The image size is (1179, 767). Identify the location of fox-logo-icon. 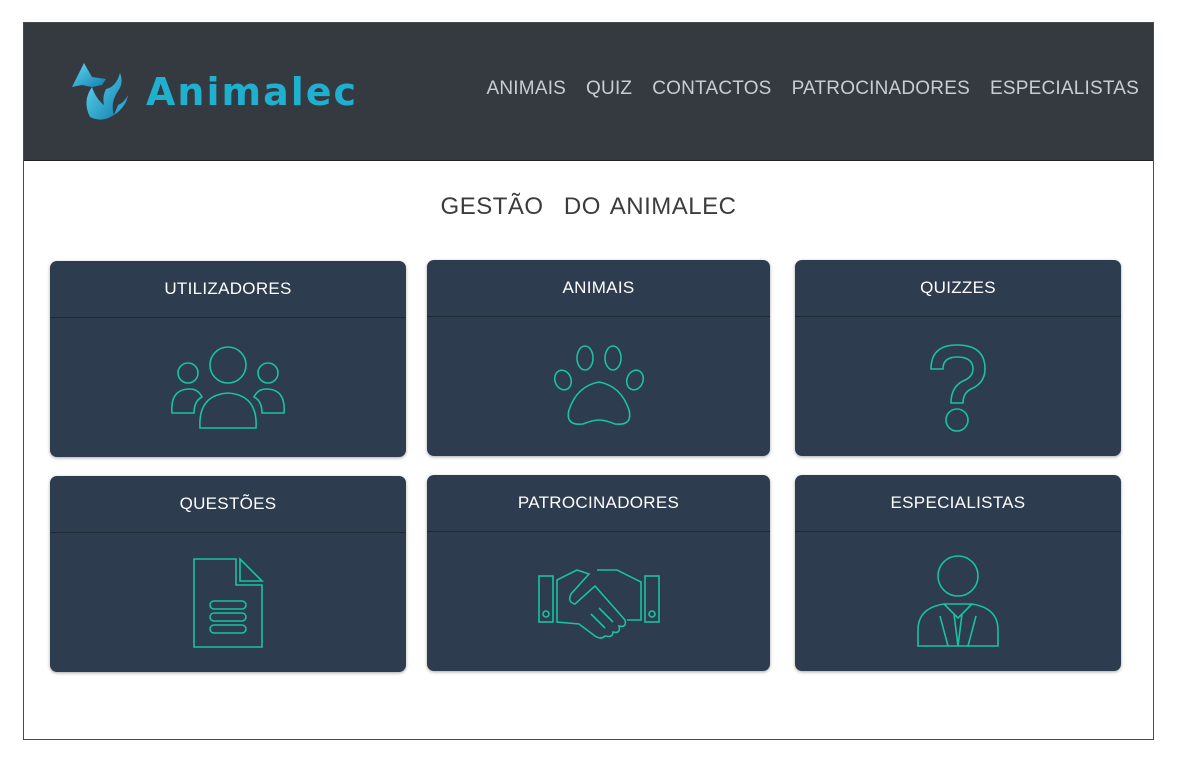
(100, 91).